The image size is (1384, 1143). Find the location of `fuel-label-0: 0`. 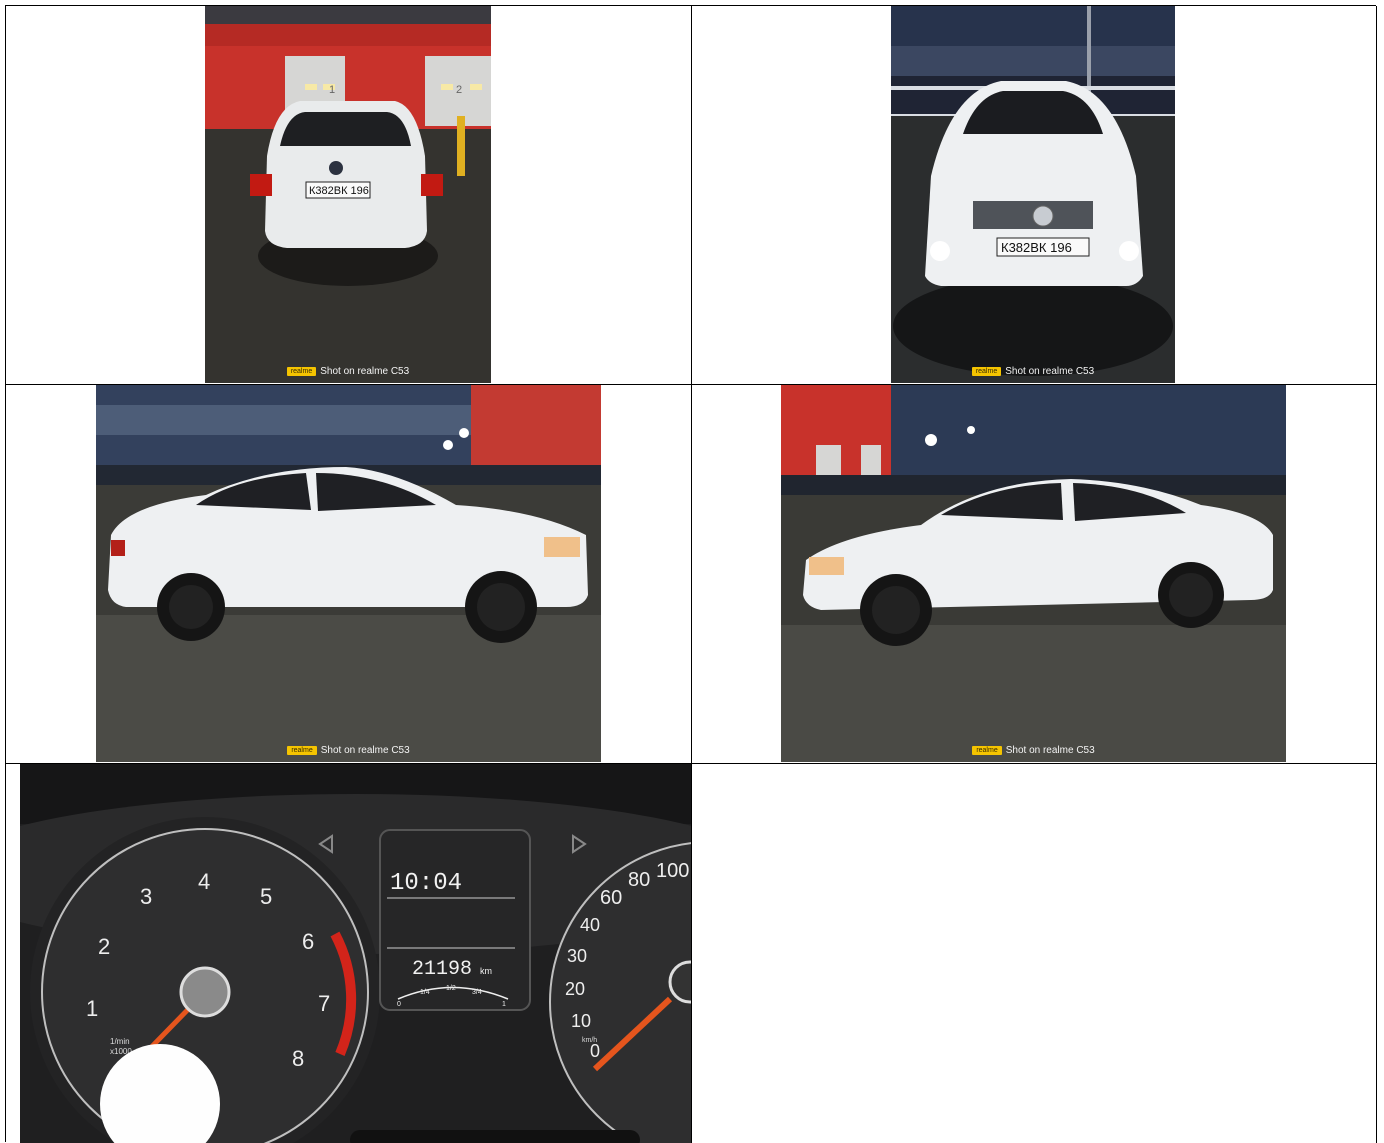

fuel-label-0: 0 is located at coordinates (399, 1004).